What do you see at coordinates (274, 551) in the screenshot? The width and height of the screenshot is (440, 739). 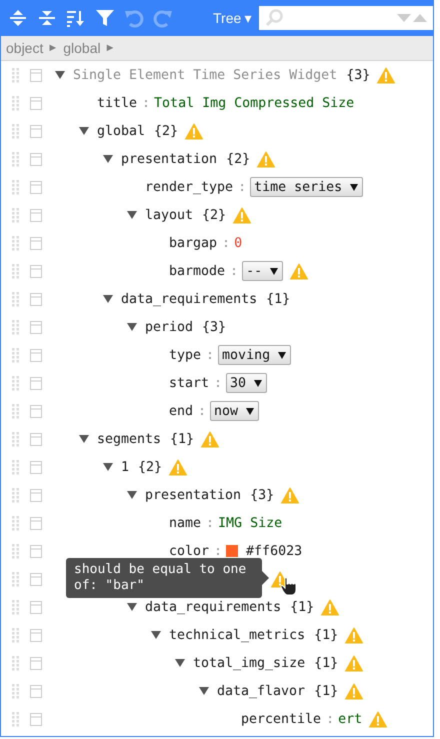 I see `color-value: #ff6023` at bounding box center [274, 551].